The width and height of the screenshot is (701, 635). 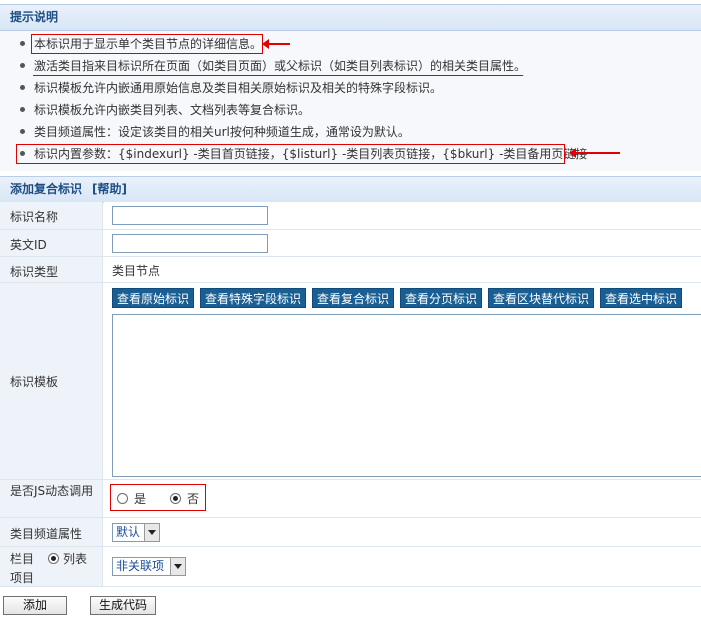 What do you see at coordinates (541, 298) in the screenshot?
I see `view-block-replace-tags-button: 查看区块替代标识` at bounding box center [541, 298].